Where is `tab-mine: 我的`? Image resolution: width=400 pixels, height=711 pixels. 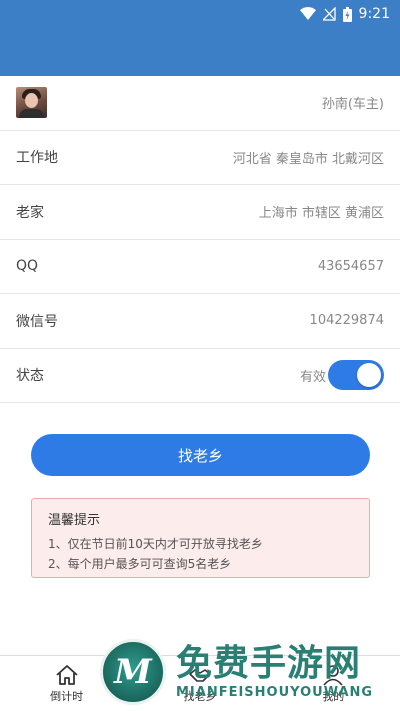 tab-mine: 我的 is located at coordinates (333, 683).